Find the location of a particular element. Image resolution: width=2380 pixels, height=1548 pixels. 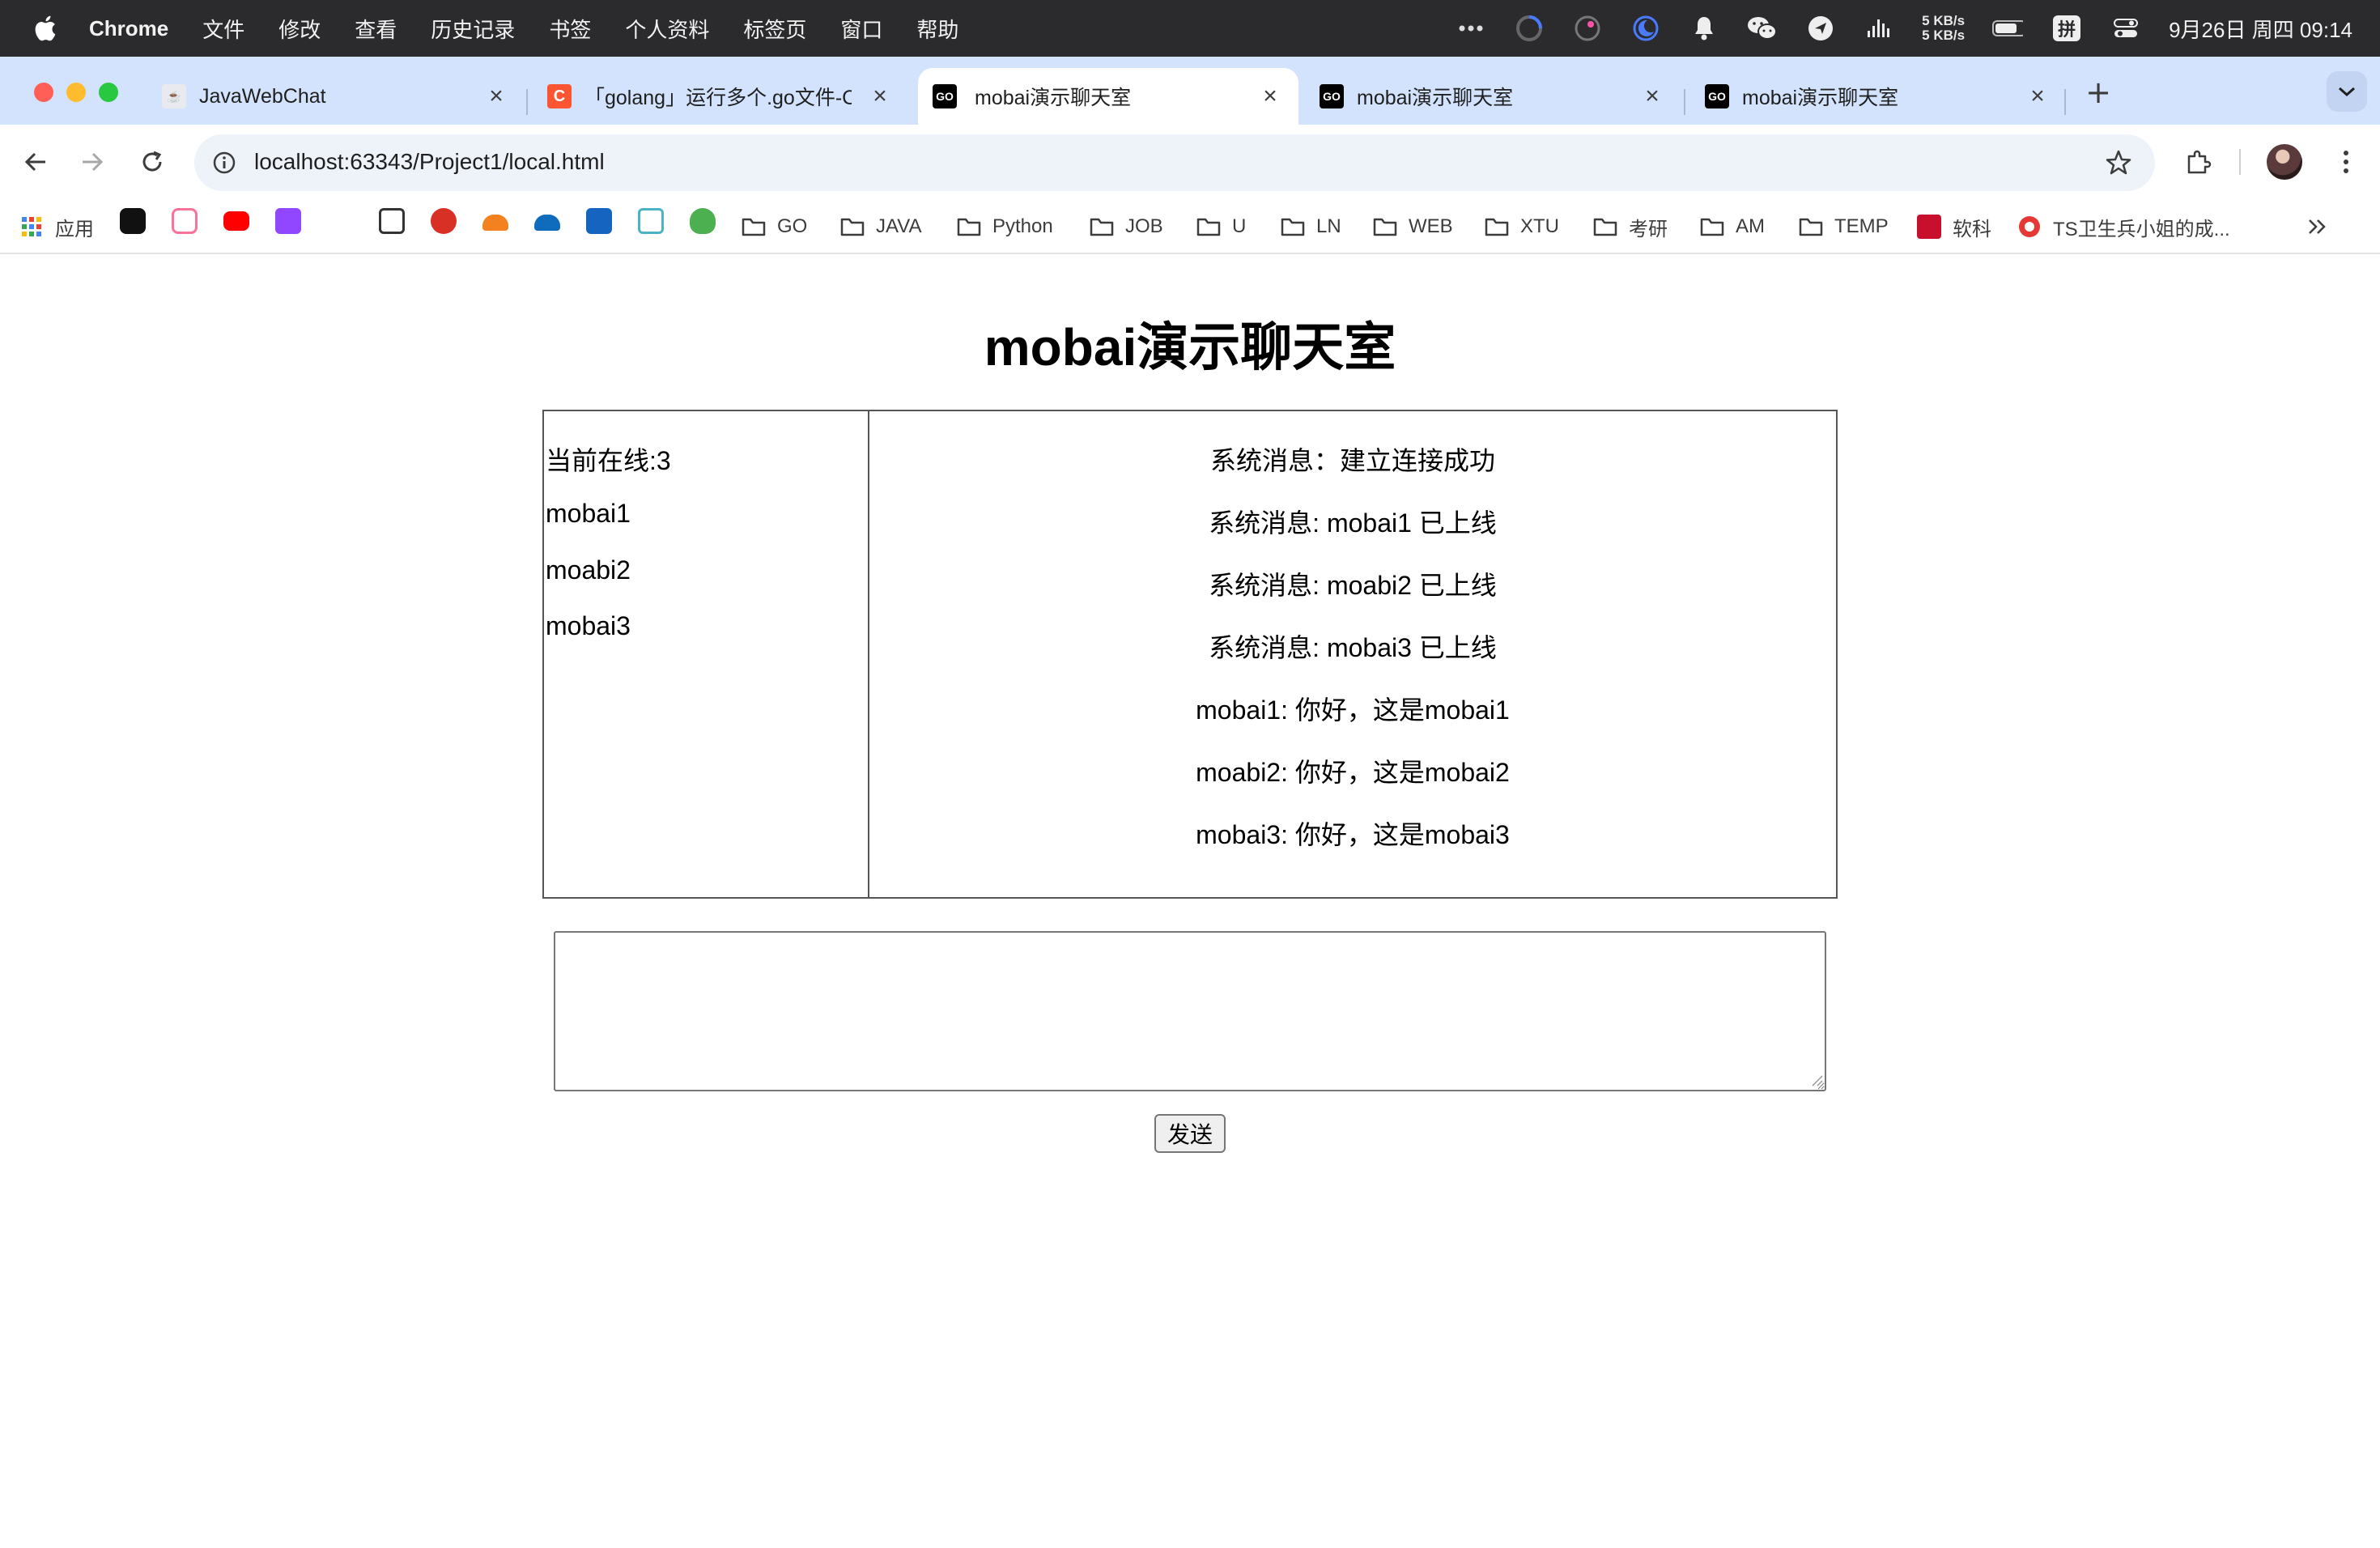

loading-ring-icon is located at coordinates (1529, 29).